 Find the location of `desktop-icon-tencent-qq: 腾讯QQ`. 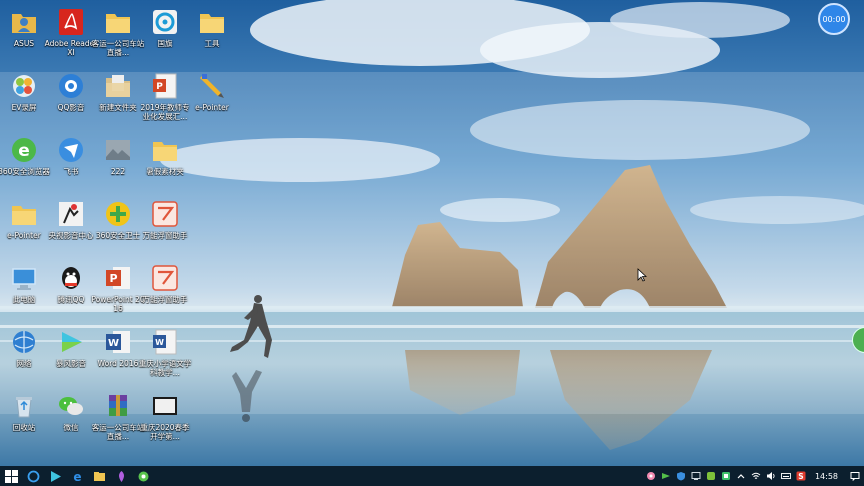

desktop-icon-tencent-qq: 腾讯QQ is located at coordinates (71, 291).